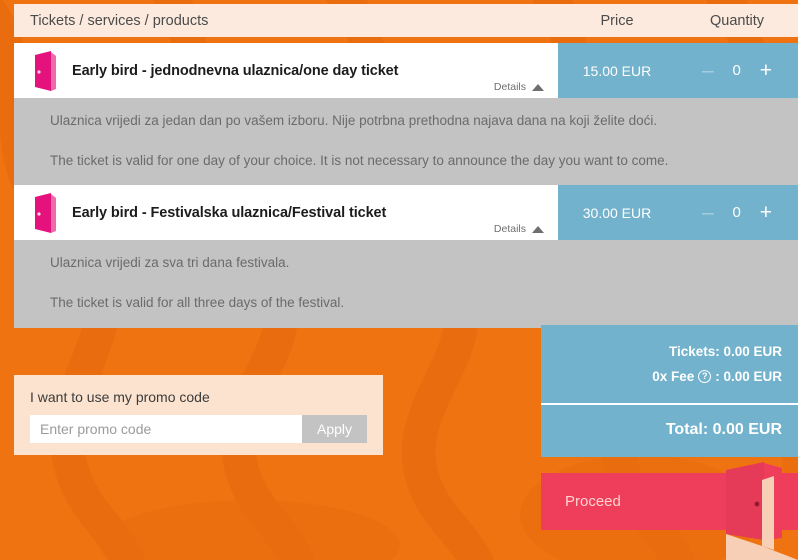 Image resolution: width=798 pixels, height=560 pixels. I want to click on promo-code-input, so click(166, 429).